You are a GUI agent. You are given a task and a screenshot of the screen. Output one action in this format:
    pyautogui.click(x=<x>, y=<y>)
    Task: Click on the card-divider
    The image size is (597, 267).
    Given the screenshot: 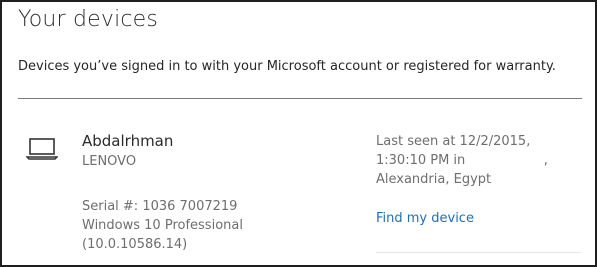 What is the action you would take?
    pyautogui.click(x=478, y=252)
    